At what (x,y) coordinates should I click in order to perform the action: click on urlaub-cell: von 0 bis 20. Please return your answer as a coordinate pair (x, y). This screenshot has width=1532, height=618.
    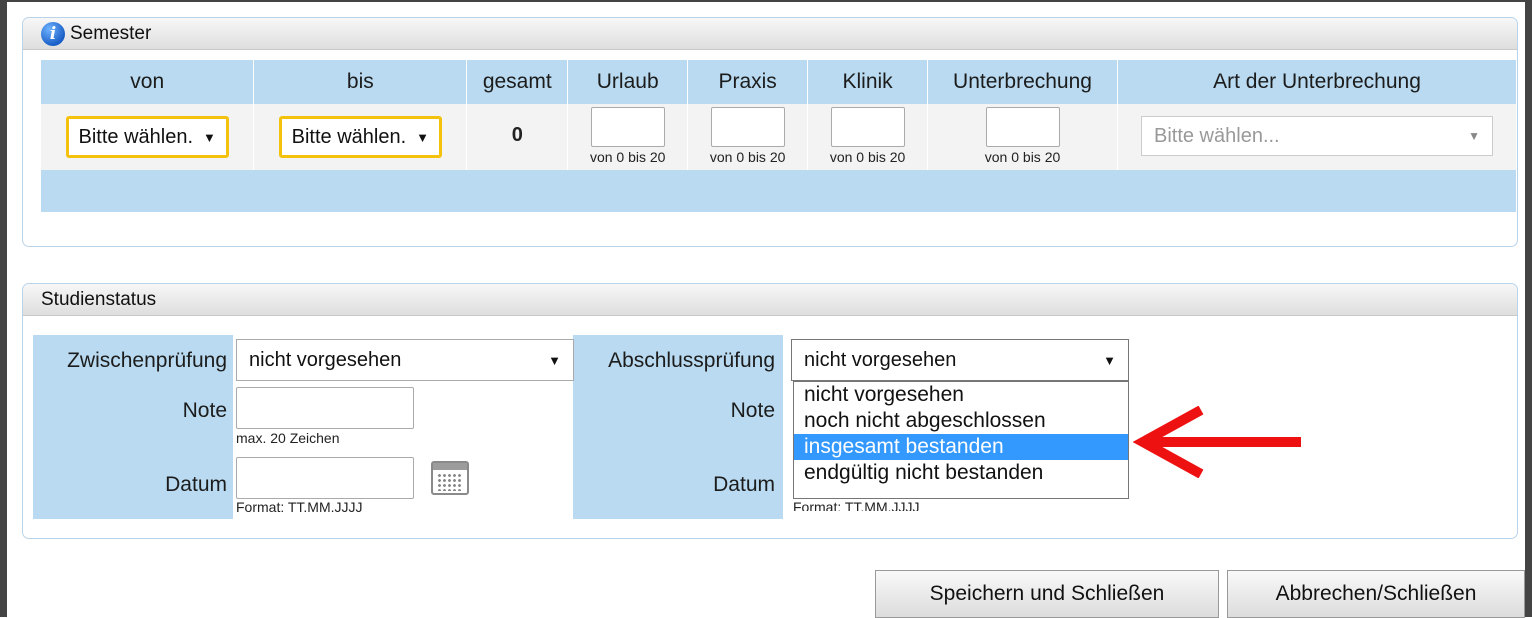
    Looking at the image, I should click on (628, 137).